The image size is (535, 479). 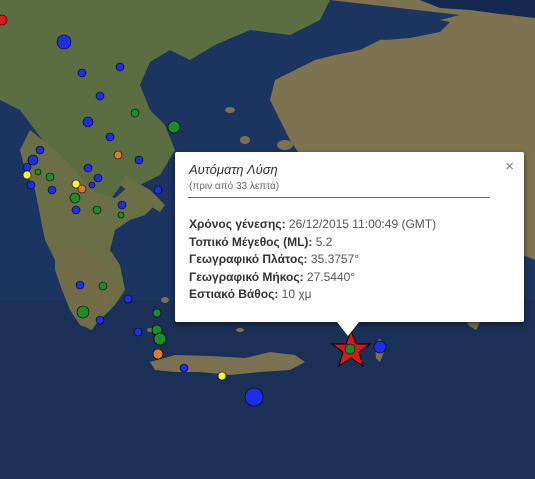 I want to click on row-value: 35.3757°, so click(x=333, y=259).